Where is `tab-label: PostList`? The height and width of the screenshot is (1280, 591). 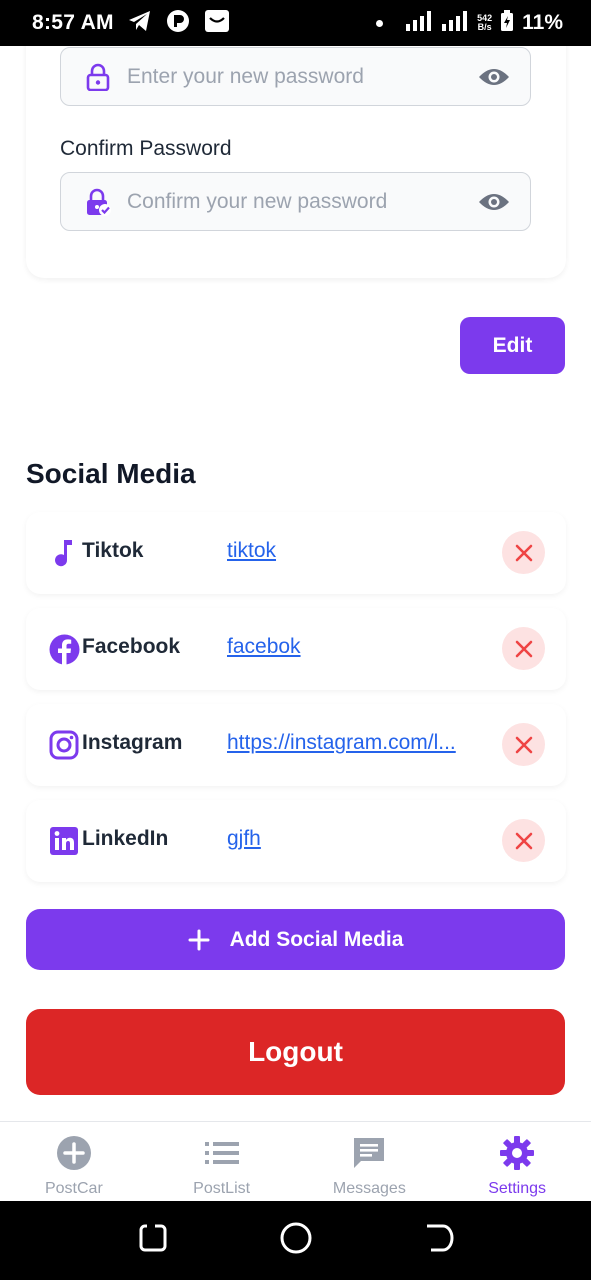 tab-label: PostList is located at coordinates (222, 1188).